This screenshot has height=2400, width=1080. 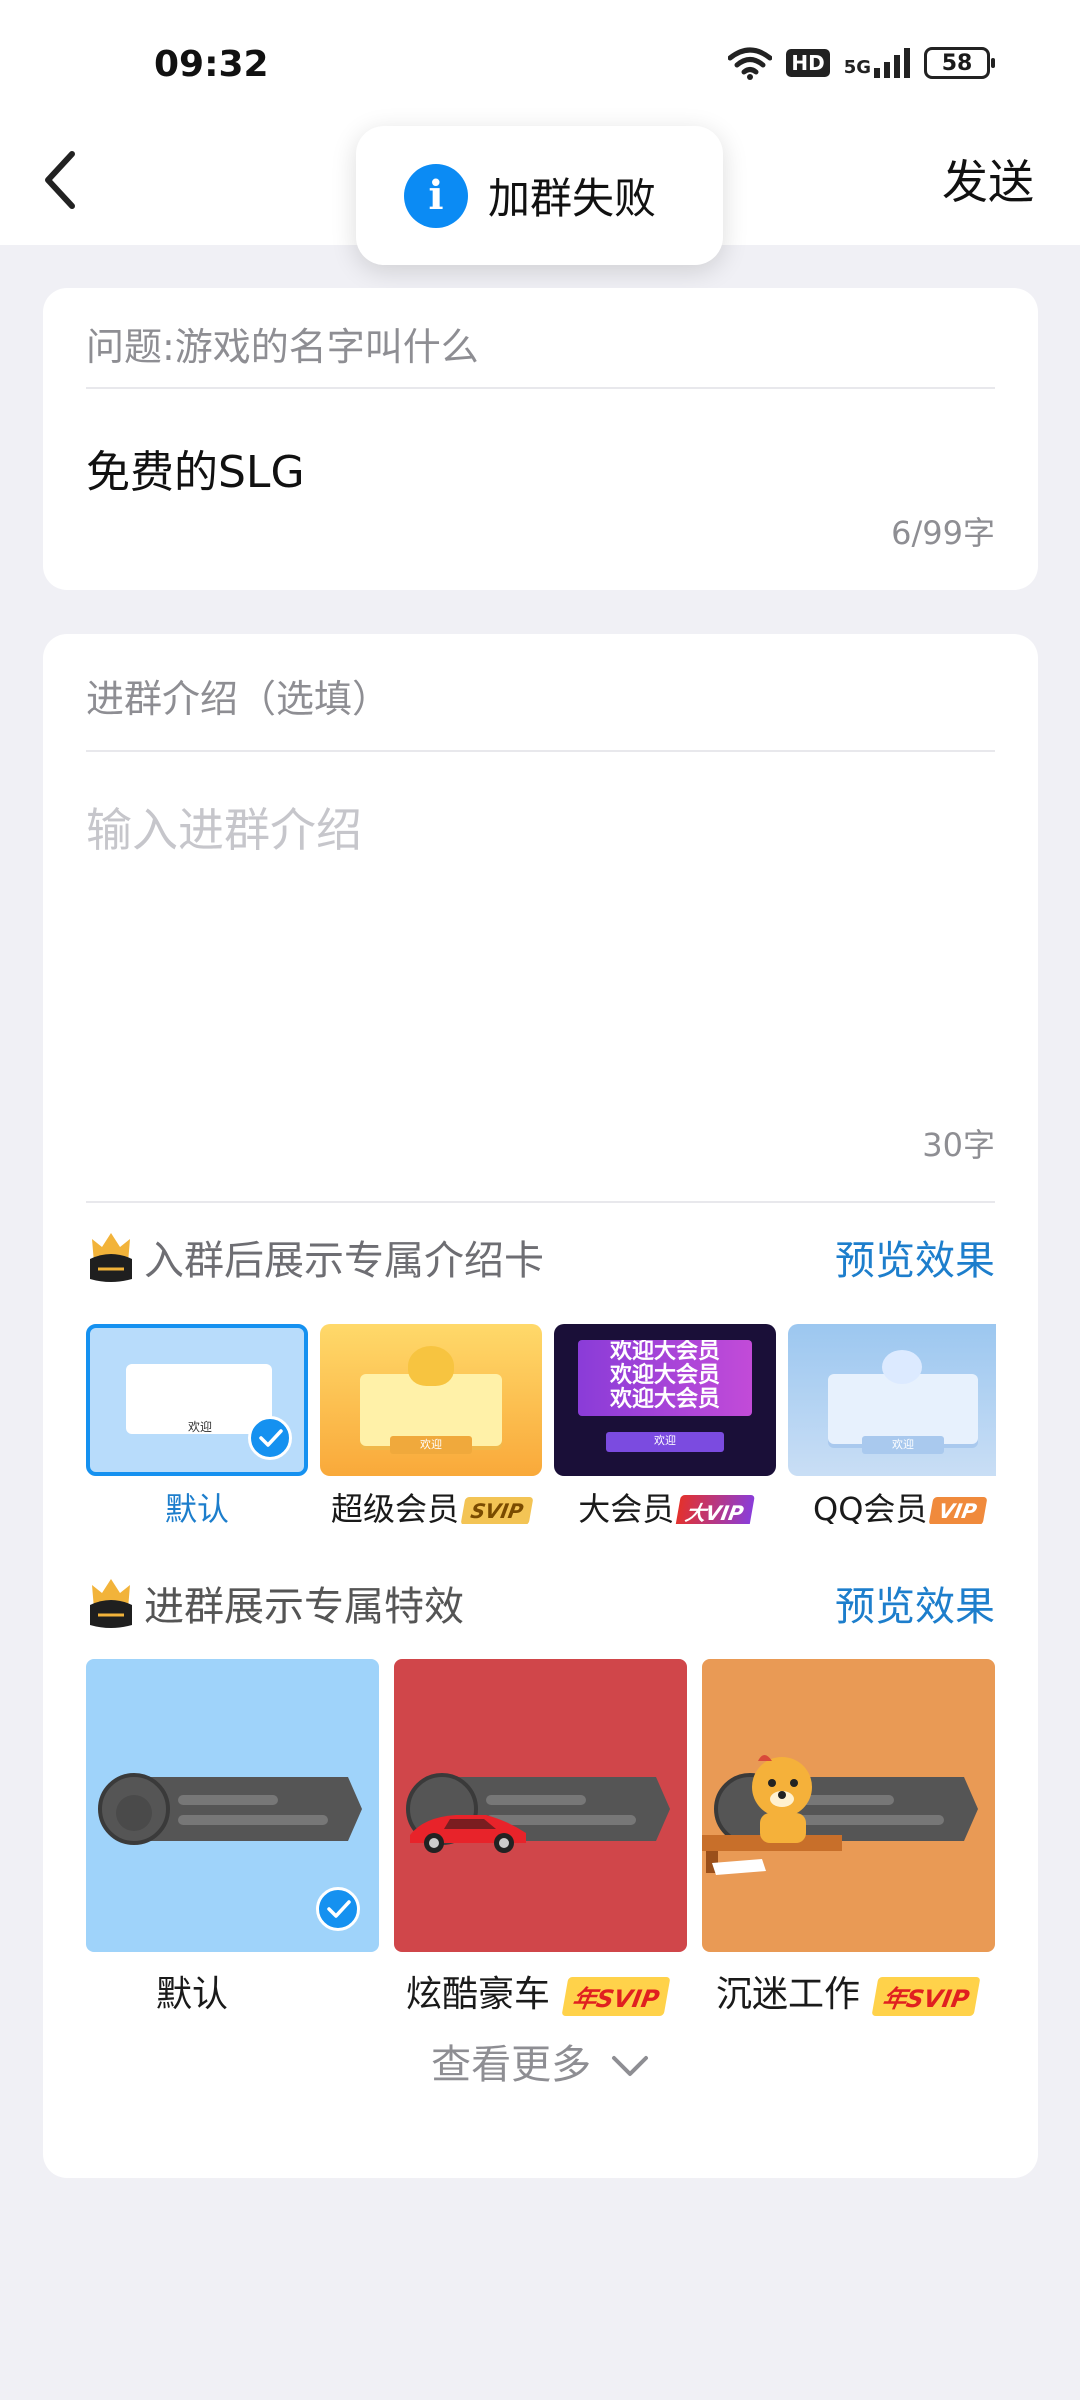 What do you see at coordinates (958, 1510) in the screenshot?
I see `vip-badge: VIP` at bounding box center [958, 1510].